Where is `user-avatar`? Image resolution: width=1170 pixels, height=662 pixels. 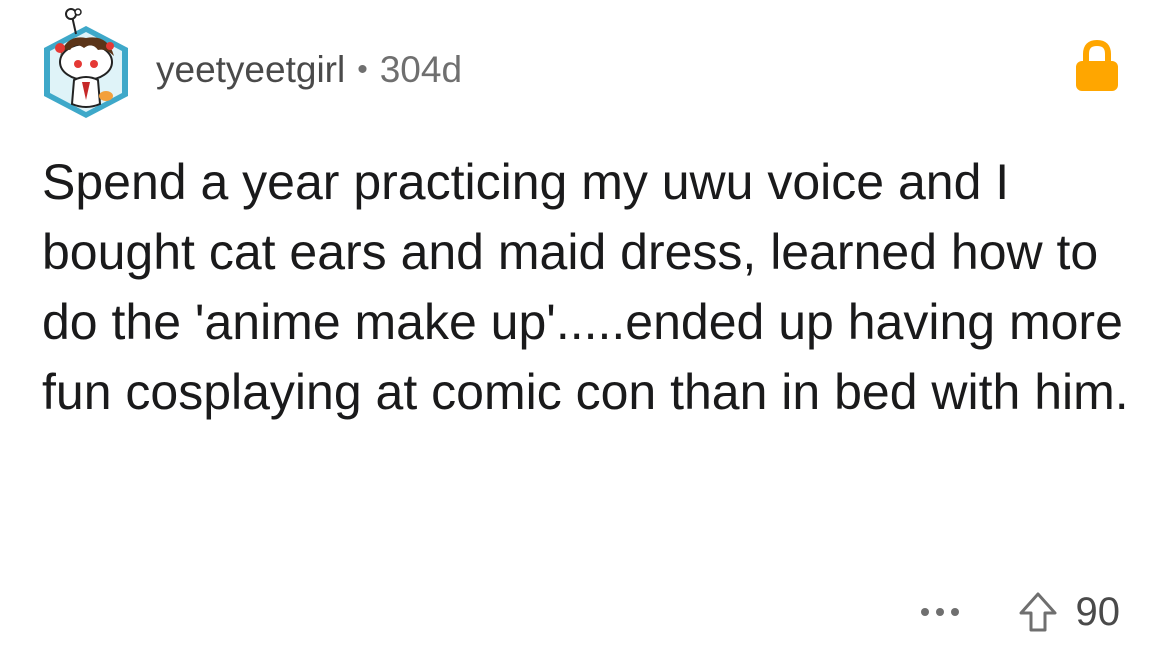
user-avatar is located at coordinates (86, 62).